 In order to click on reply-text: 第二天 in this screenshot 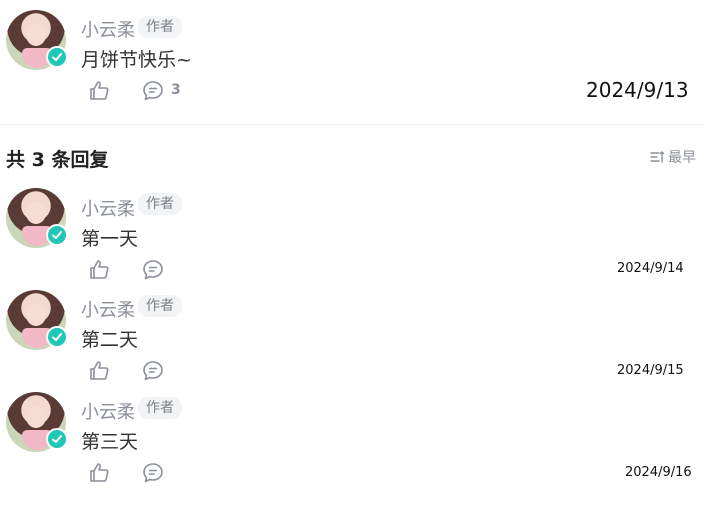, I will do `click(110, 340)`.